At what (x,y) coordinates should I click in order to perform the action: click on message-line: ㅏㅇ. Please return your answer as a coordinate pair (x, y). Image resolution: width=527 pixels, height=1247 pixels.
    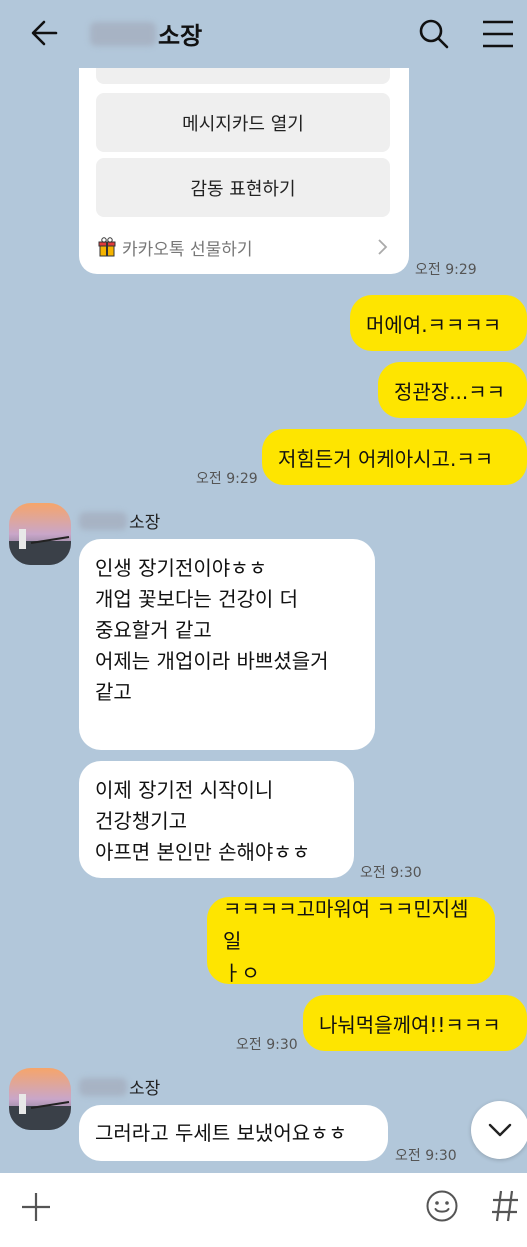
    Looking at the image, I should click on (241, 972).